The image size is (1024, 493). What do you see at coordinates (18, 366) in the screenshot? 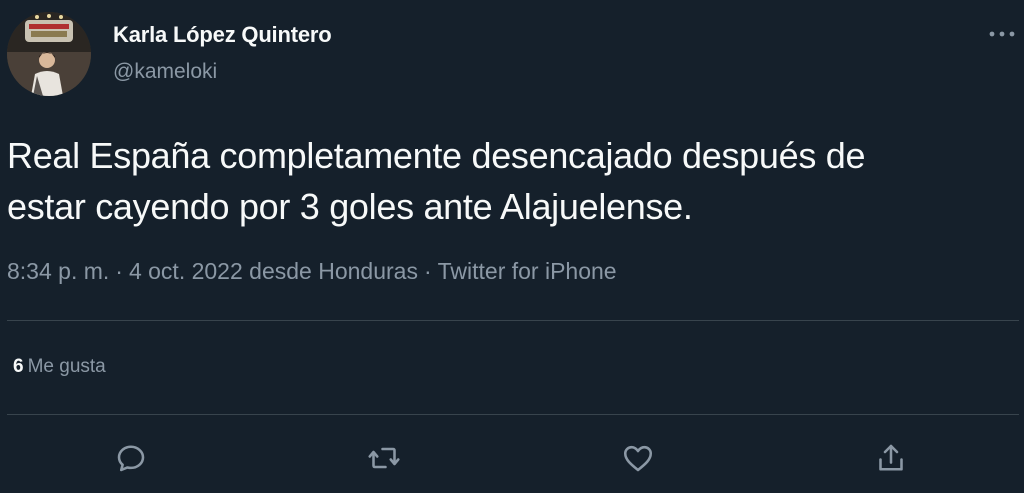
I see `likes-count: 6` at bounding box center [18, 366].